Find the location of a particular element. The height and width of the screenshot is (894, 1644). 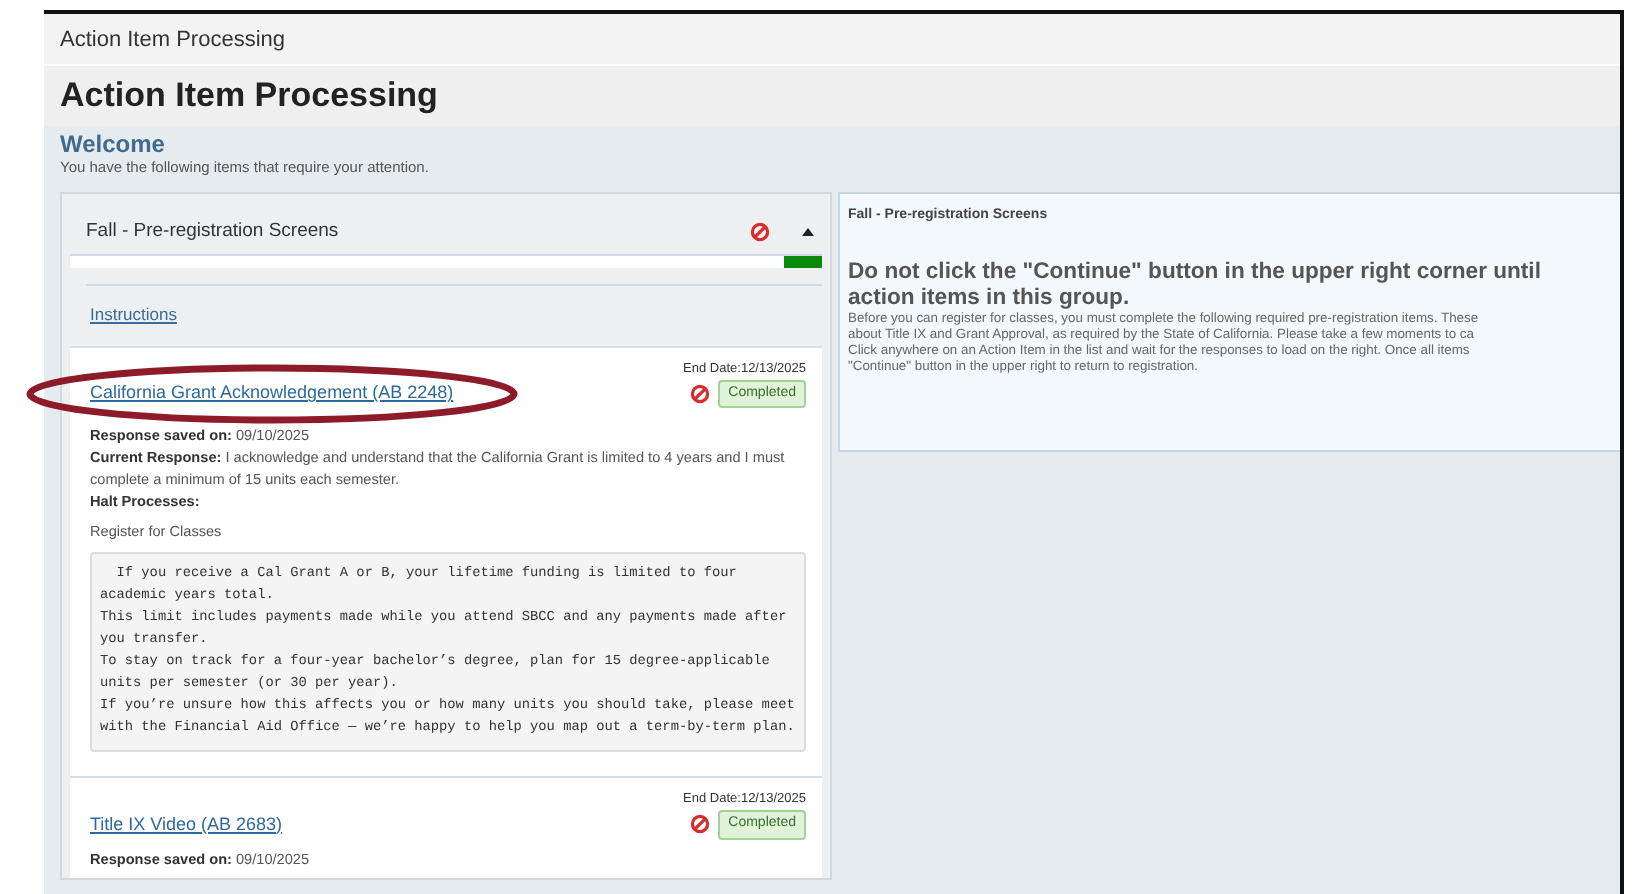

page-title: Action Item Processing is located at coordinates (832, 95).